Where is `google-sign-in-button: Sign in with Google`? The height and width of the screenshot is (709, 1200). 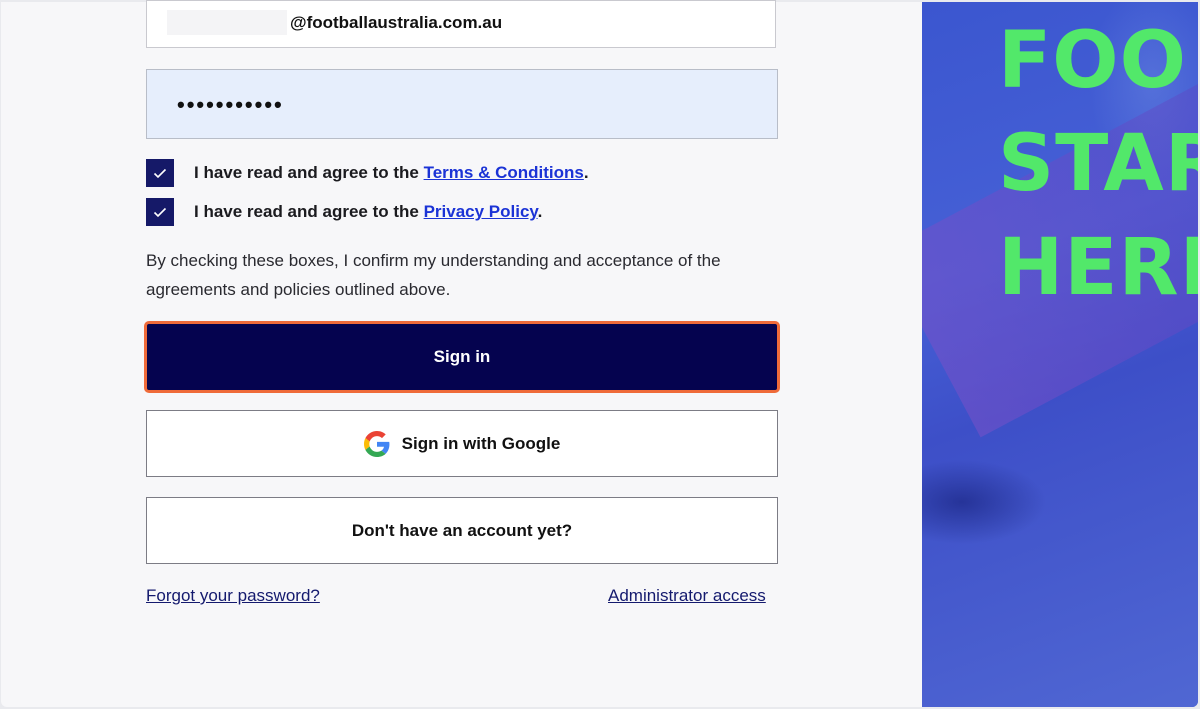
google-sign-in-button: Sign in with Google is located at coordinates (462, 443).